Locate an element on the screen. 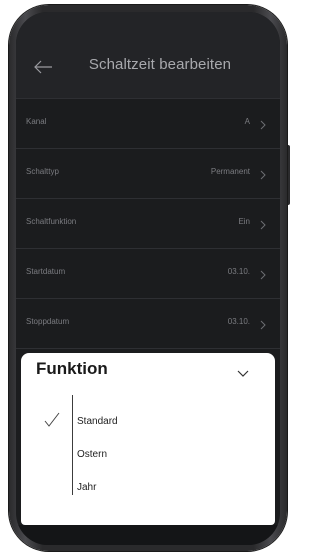 The height and width of the screenshot is (553, 320). page-title: Schaltzeit bearbeiten is located at coordinates (160, 64).